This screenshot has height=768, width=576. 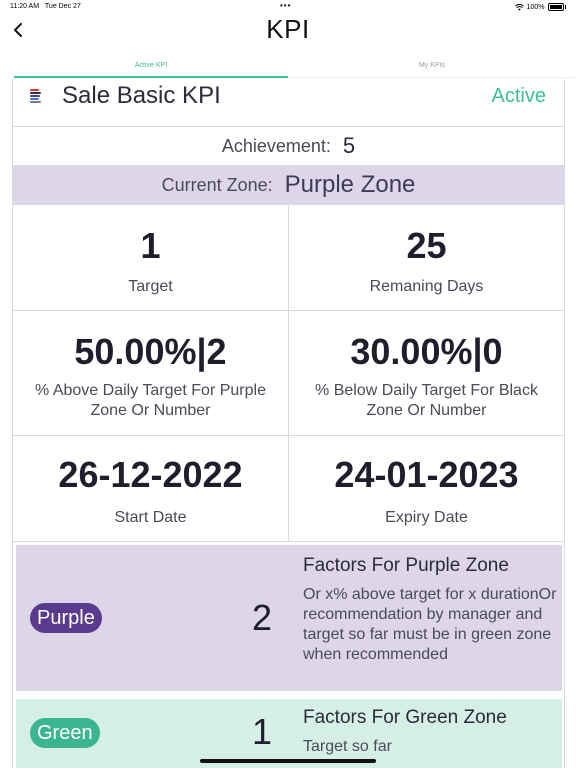 I want to click on tab-my-kpis: My KPIs, so click(x=432, y=65).